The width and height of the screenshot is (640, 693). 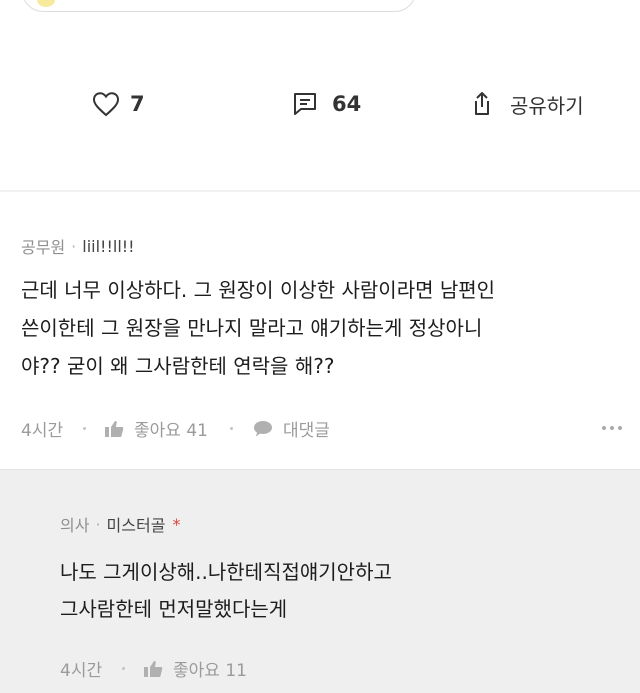 What do you see at coordinates (347, 104) in the screenshot?
I see `comment-count: 64` at bounding box center [347, 104].